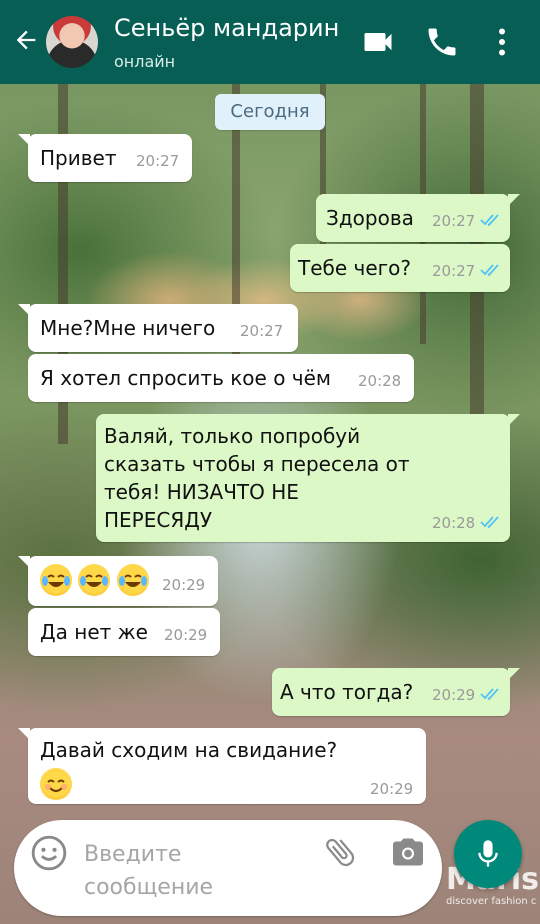  What do you see at coordinates (158, 520) in the screenshot?
I see `message-text-line: ПЕРЕСЯДУ` at bounding box center [158, 520].